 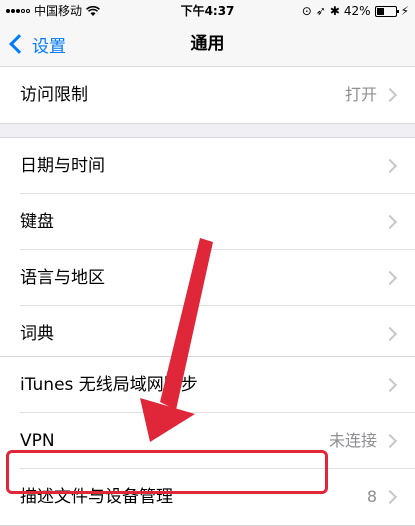 I want to click on charging-icon: ⚡, so click(x=404, y=11).